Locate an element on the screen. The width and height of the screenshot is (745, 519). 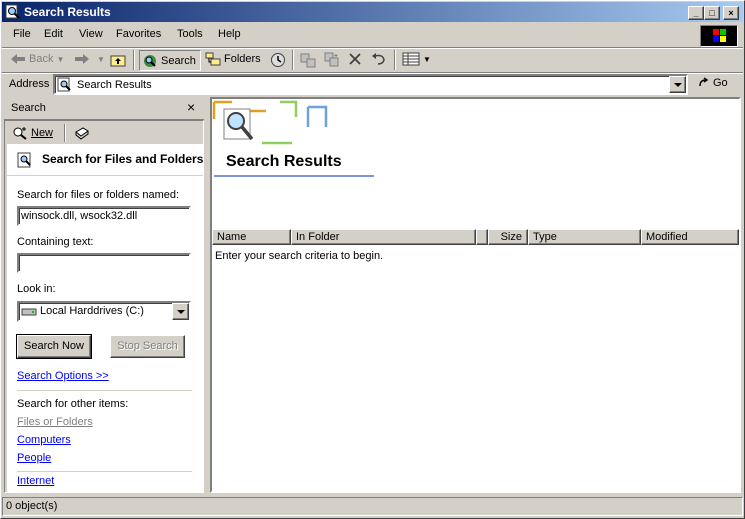
copy-to-button is located at coordinates (332, 60).